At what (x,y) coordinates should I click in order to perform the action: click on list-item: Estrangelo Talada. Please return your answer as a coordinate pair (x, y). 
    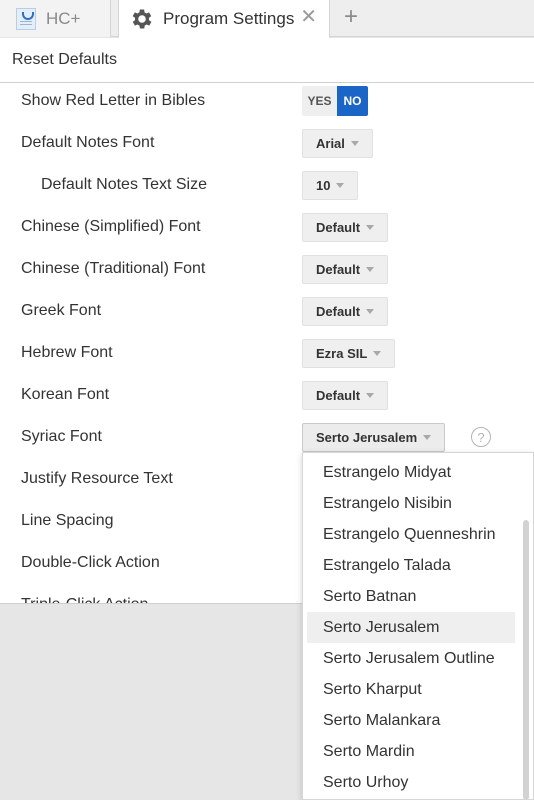
    Looking at the image, I should click on (411, 565).